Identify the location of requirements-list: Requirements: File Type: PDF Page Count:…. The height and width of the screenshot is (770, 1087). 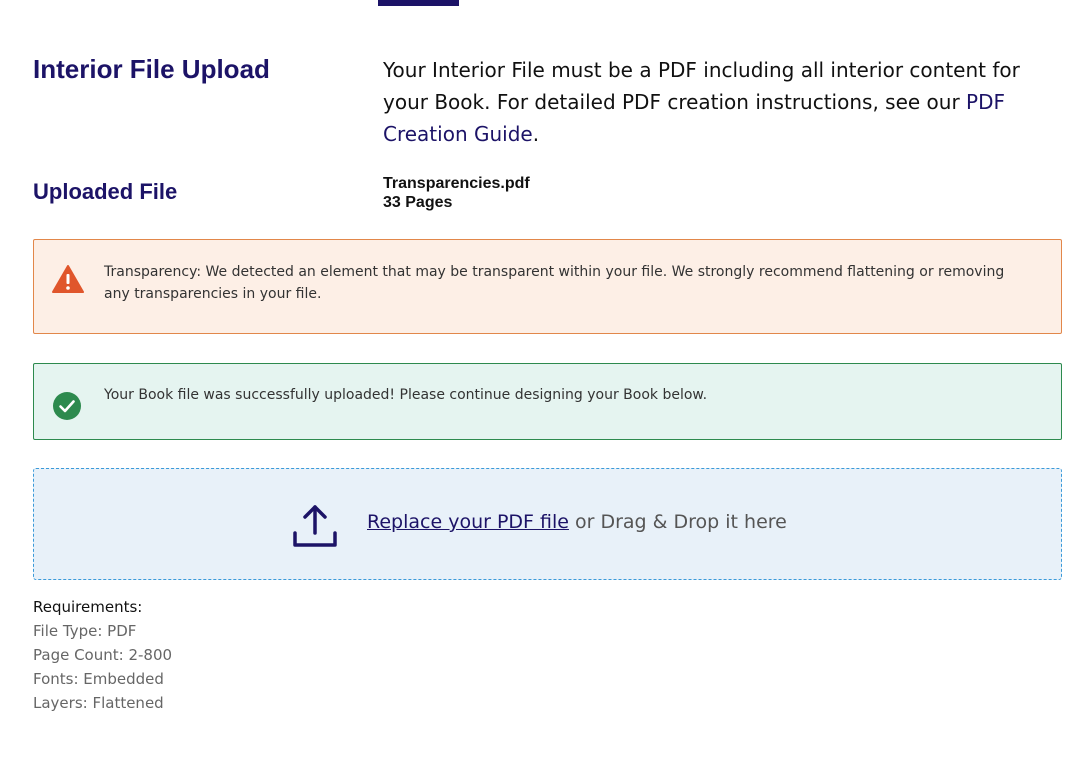
(102, 655).